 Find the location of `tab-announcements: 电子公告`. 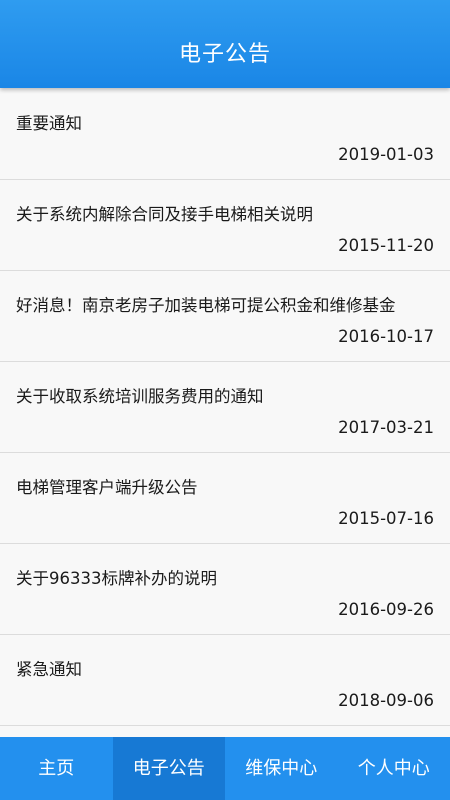

tab-announcements: 电子公告 is located at coordinates (168, 768).